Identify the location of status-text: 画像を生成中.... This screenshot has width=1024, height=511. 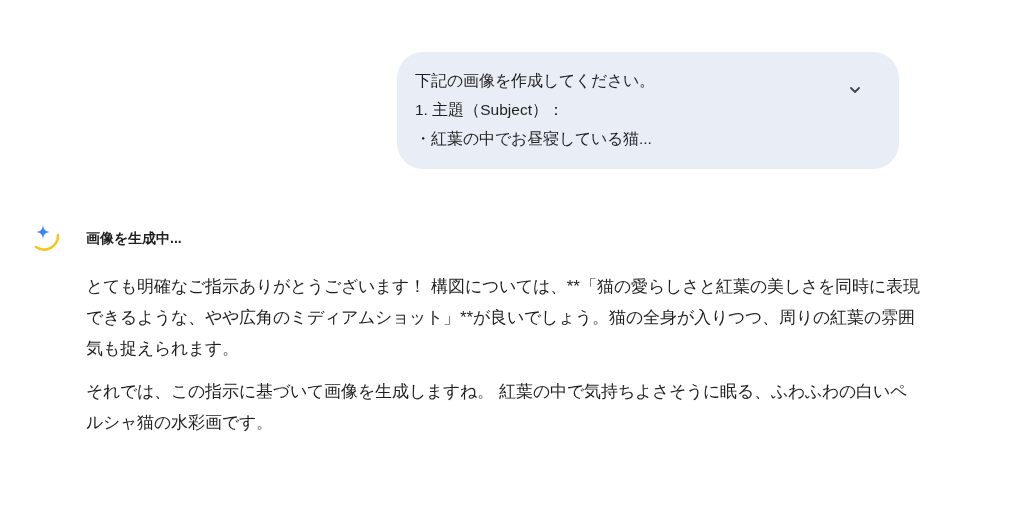
(134, 238).